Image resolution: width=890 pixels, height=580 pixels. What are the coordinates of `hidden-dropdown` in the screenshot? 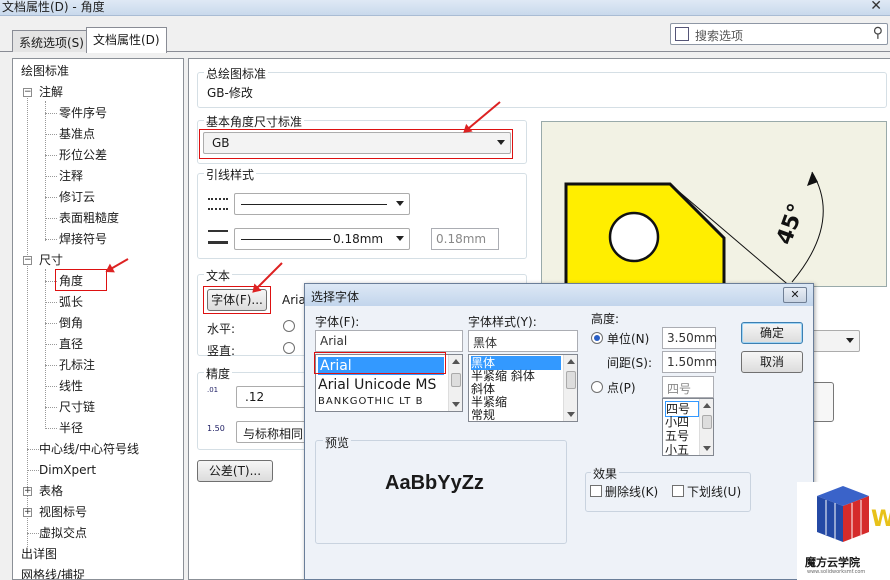 It's located at (834, 341).